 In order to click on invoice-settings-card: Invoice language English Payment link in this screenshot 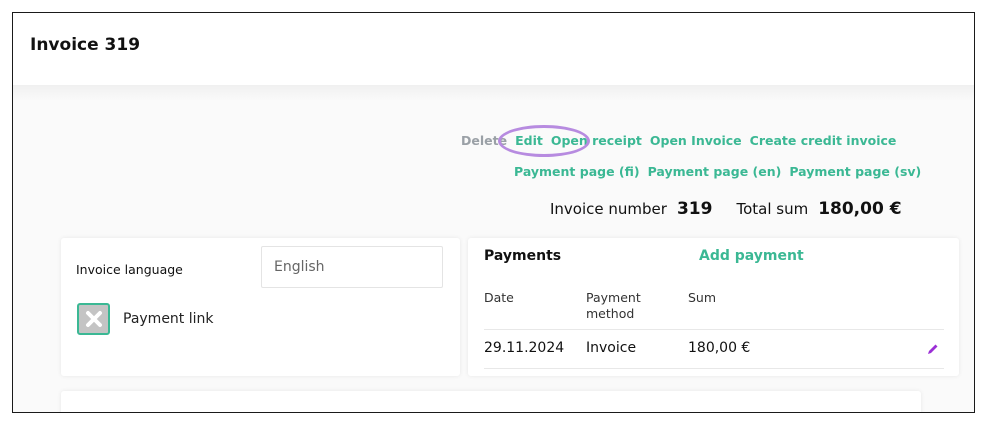, I will do `click(260, 307)`.